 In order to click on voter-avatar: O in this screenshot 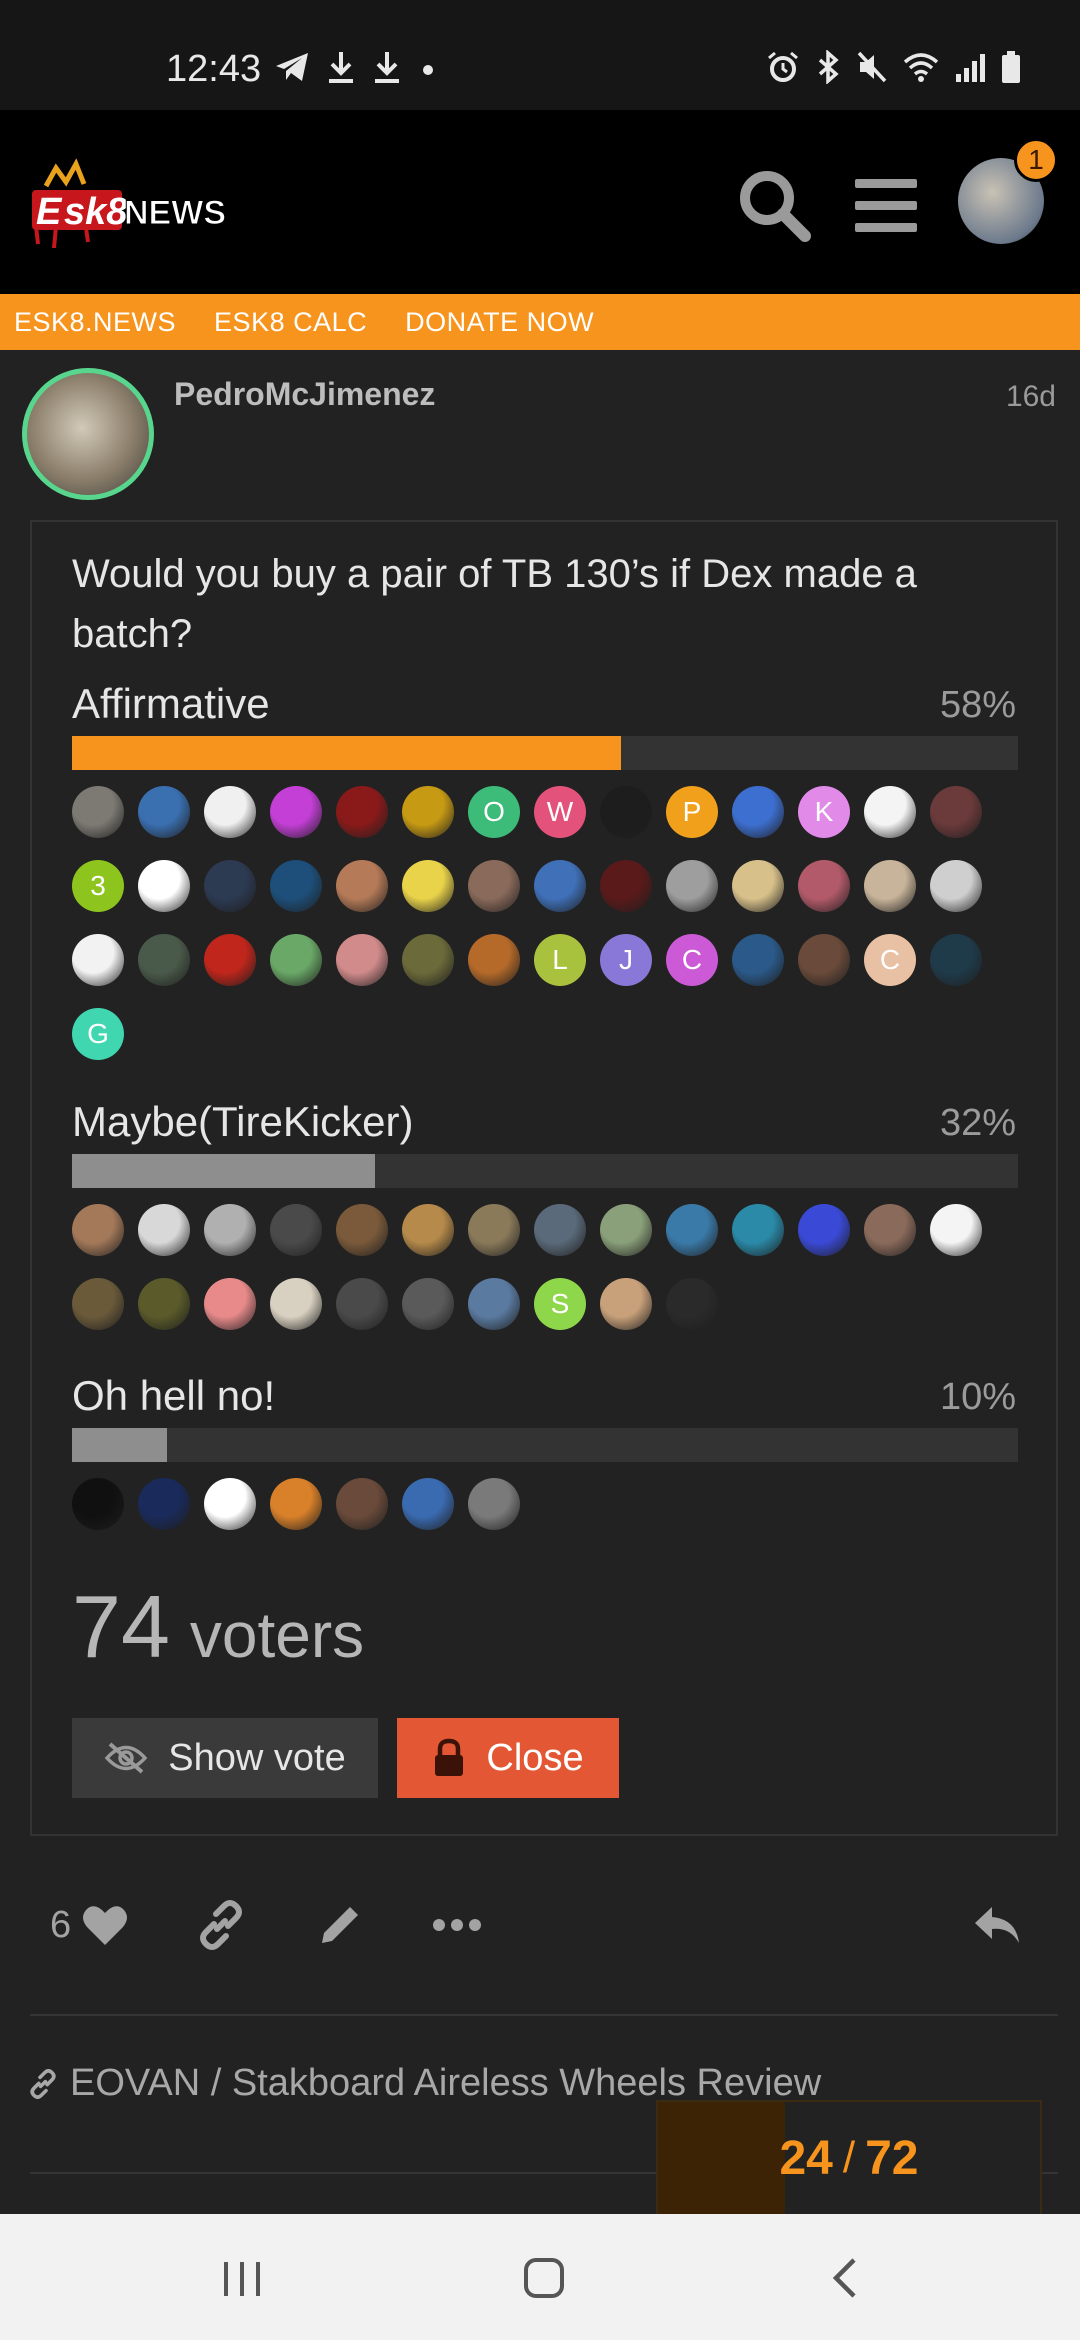, I will do `click(494, 812)`.